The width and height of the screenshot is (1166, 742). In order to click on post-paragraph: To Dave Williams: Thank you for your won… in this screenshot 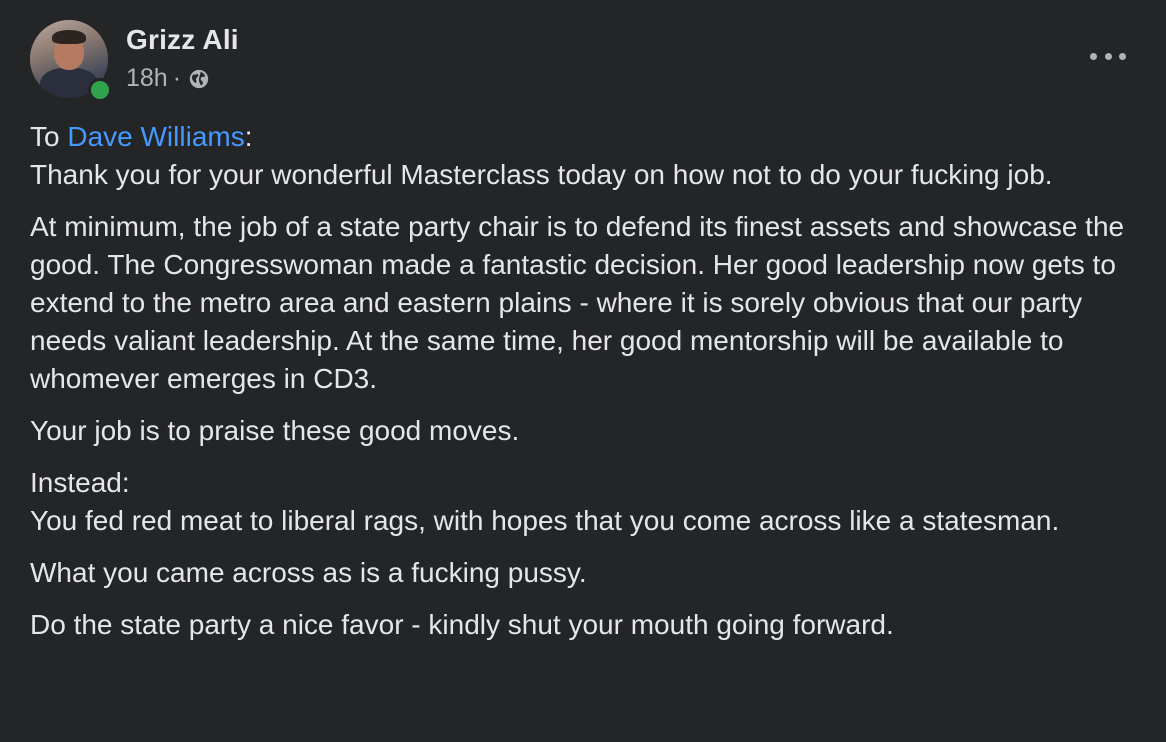, I will do `click(580, 156)`.